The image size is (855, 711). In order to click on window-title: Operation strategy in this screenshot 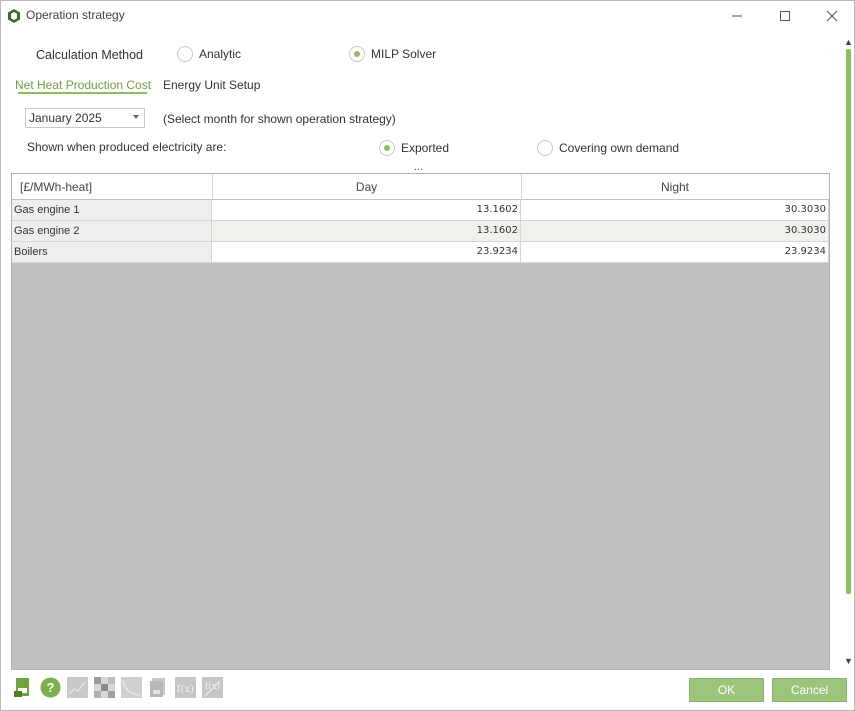, I will do `click(75, 15)`.